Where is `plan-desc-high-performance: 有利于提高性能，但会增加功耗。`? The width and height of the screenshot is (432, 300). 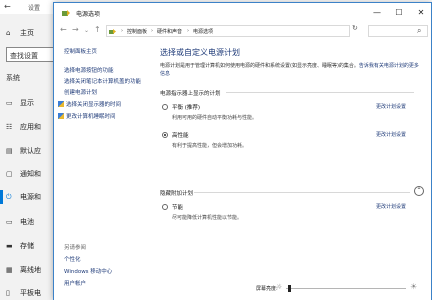 plan-desc-high-performance: 有利于提高性能，但会增加功耗。 is located at coordinates (210, 146).